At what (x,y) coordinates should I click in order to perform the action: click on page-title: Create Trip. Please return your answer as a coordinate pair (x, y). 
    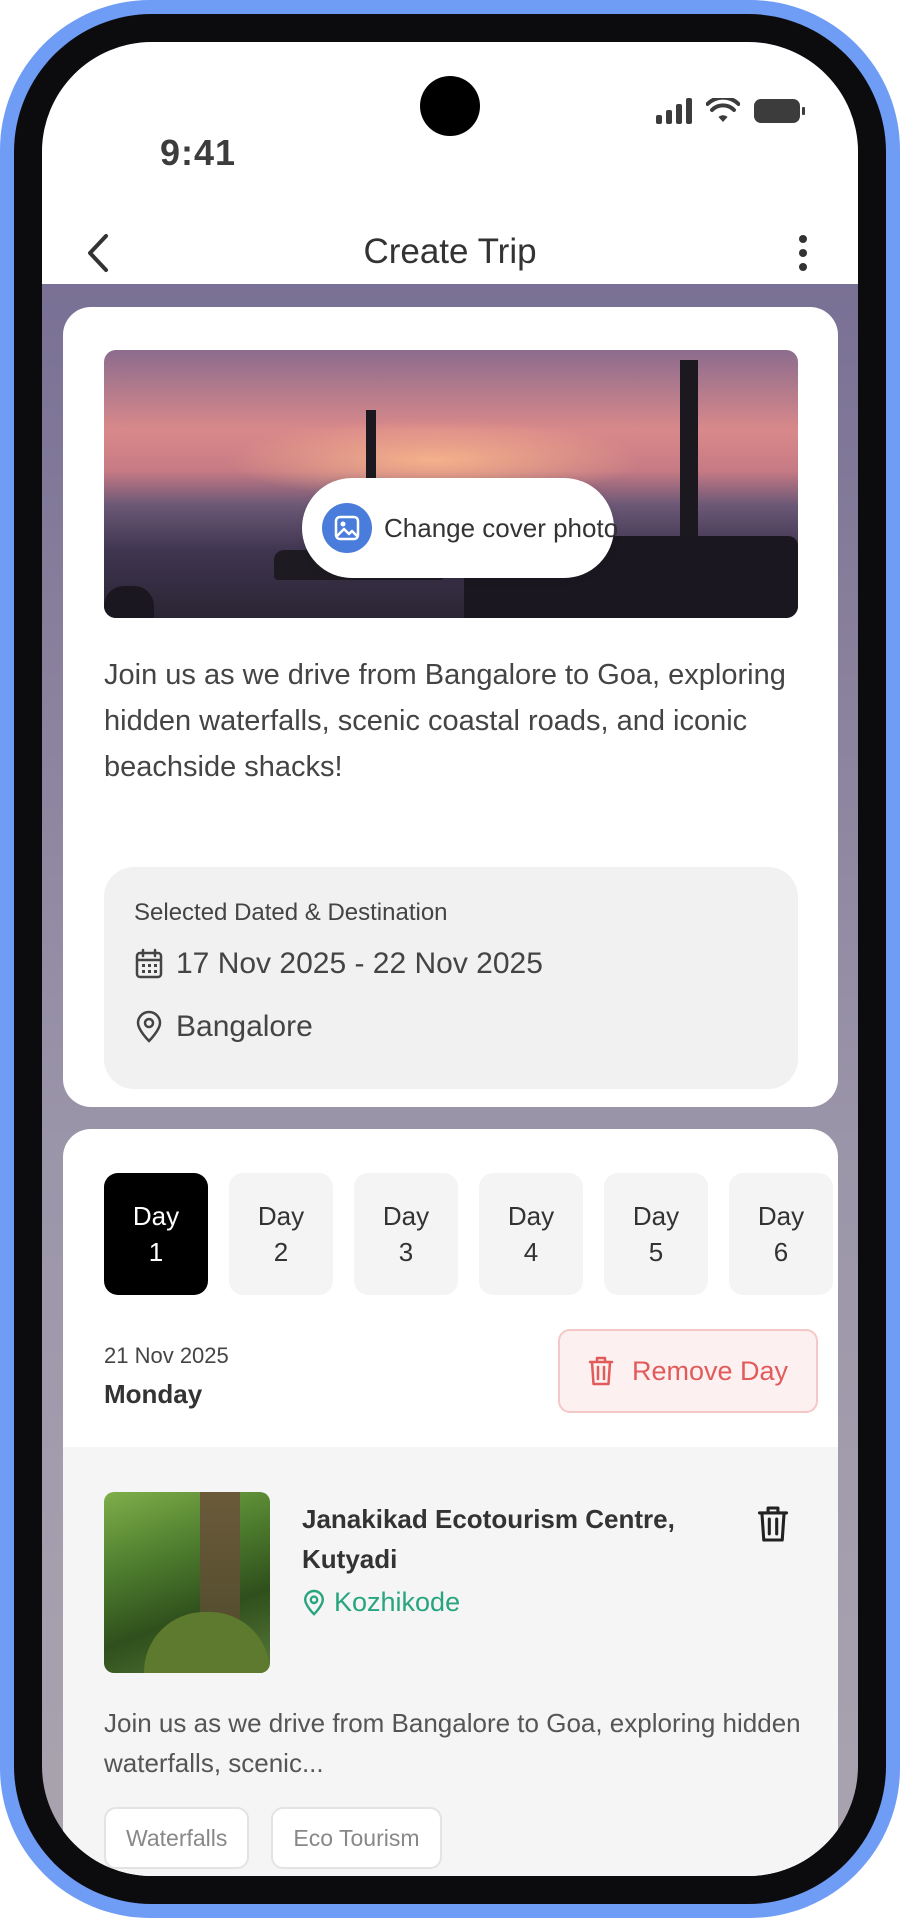
    Looking at the image, I should click on (450, 251).